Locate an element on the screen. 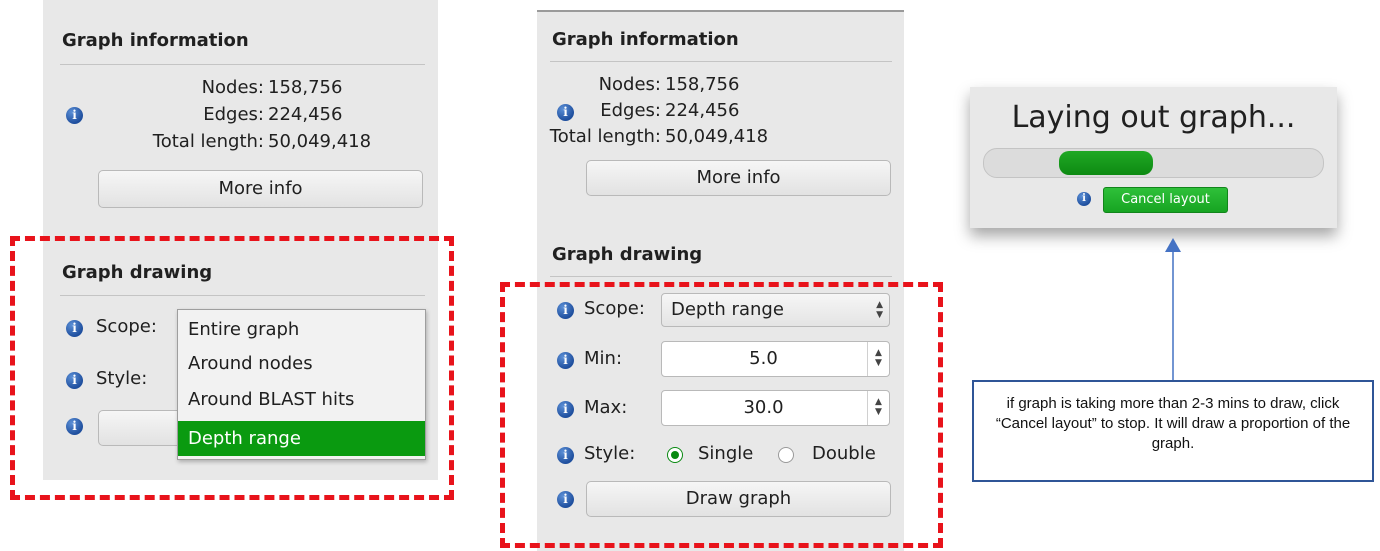 This screenshot has height=551, width=1380. middle-graph-info-icon: i is located at coordinates (565, 112).